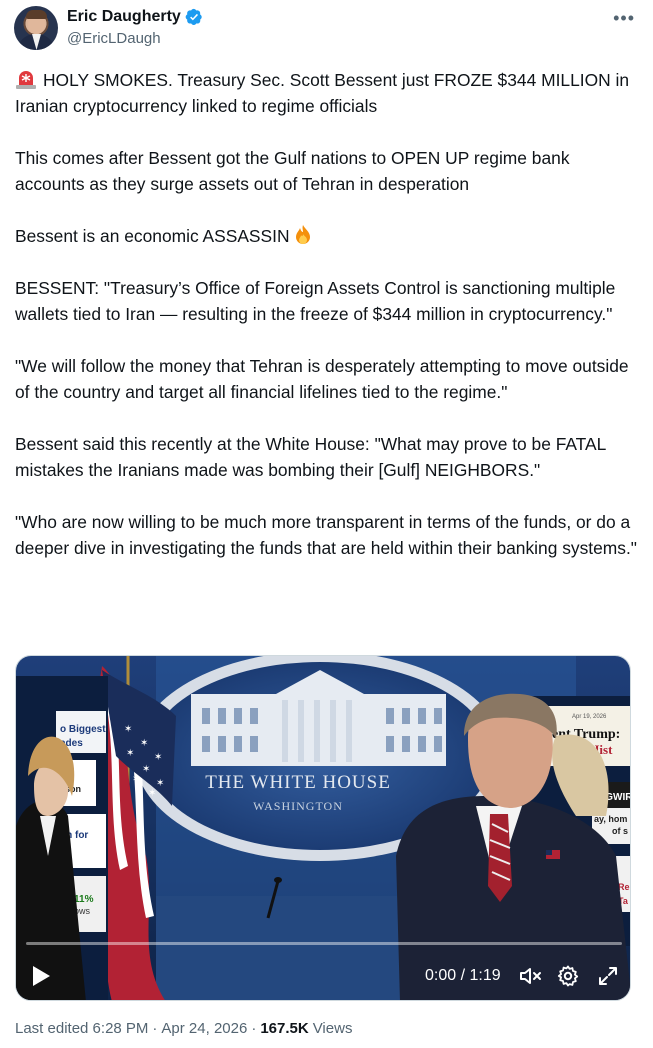 Image resolution: width=653 pixels, height=1048 pixels. I want to click on muted-speaker-icon, so click(530, 976).